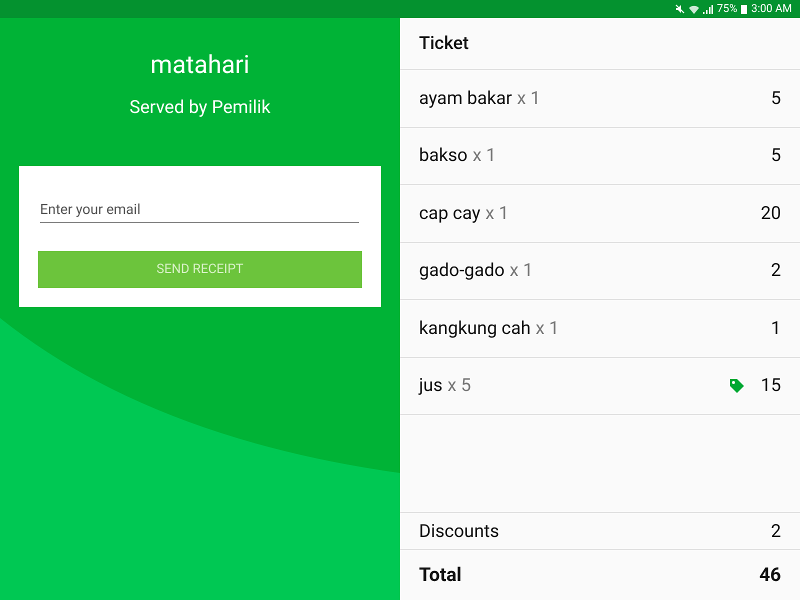  What do you see at coordinates (449, 214) in the screenshot?
I see `item-name: cap cay` at bounding box center [449, 214].